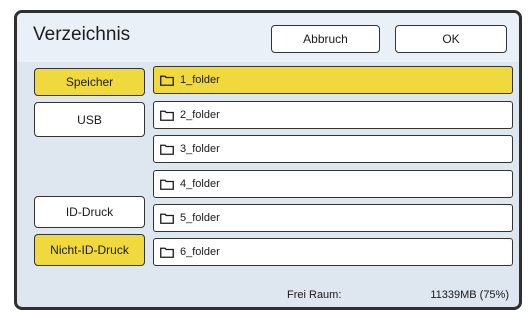 This screenshot has width=528, height=313. What do you see at coordinates (200, 115) in the screenshot?
I see `folder-name: 2_folder` at bounding box center [200, 115].